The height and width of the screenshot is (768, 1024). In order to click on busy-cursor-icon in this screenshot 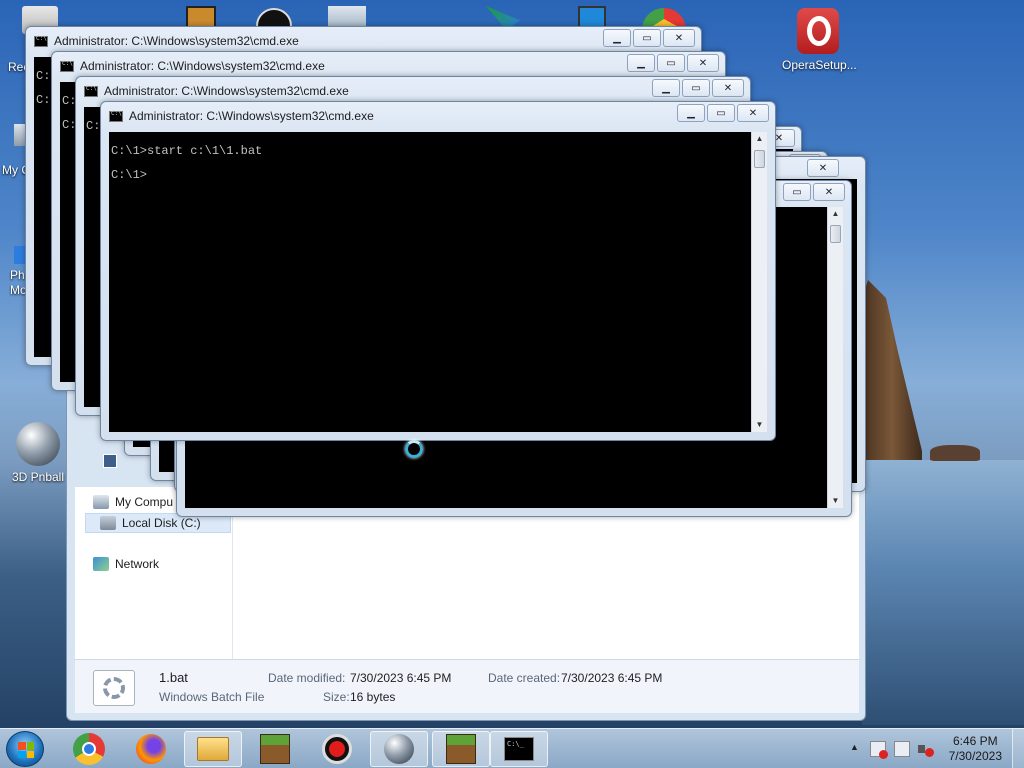, I will do `click(414, 449)`.